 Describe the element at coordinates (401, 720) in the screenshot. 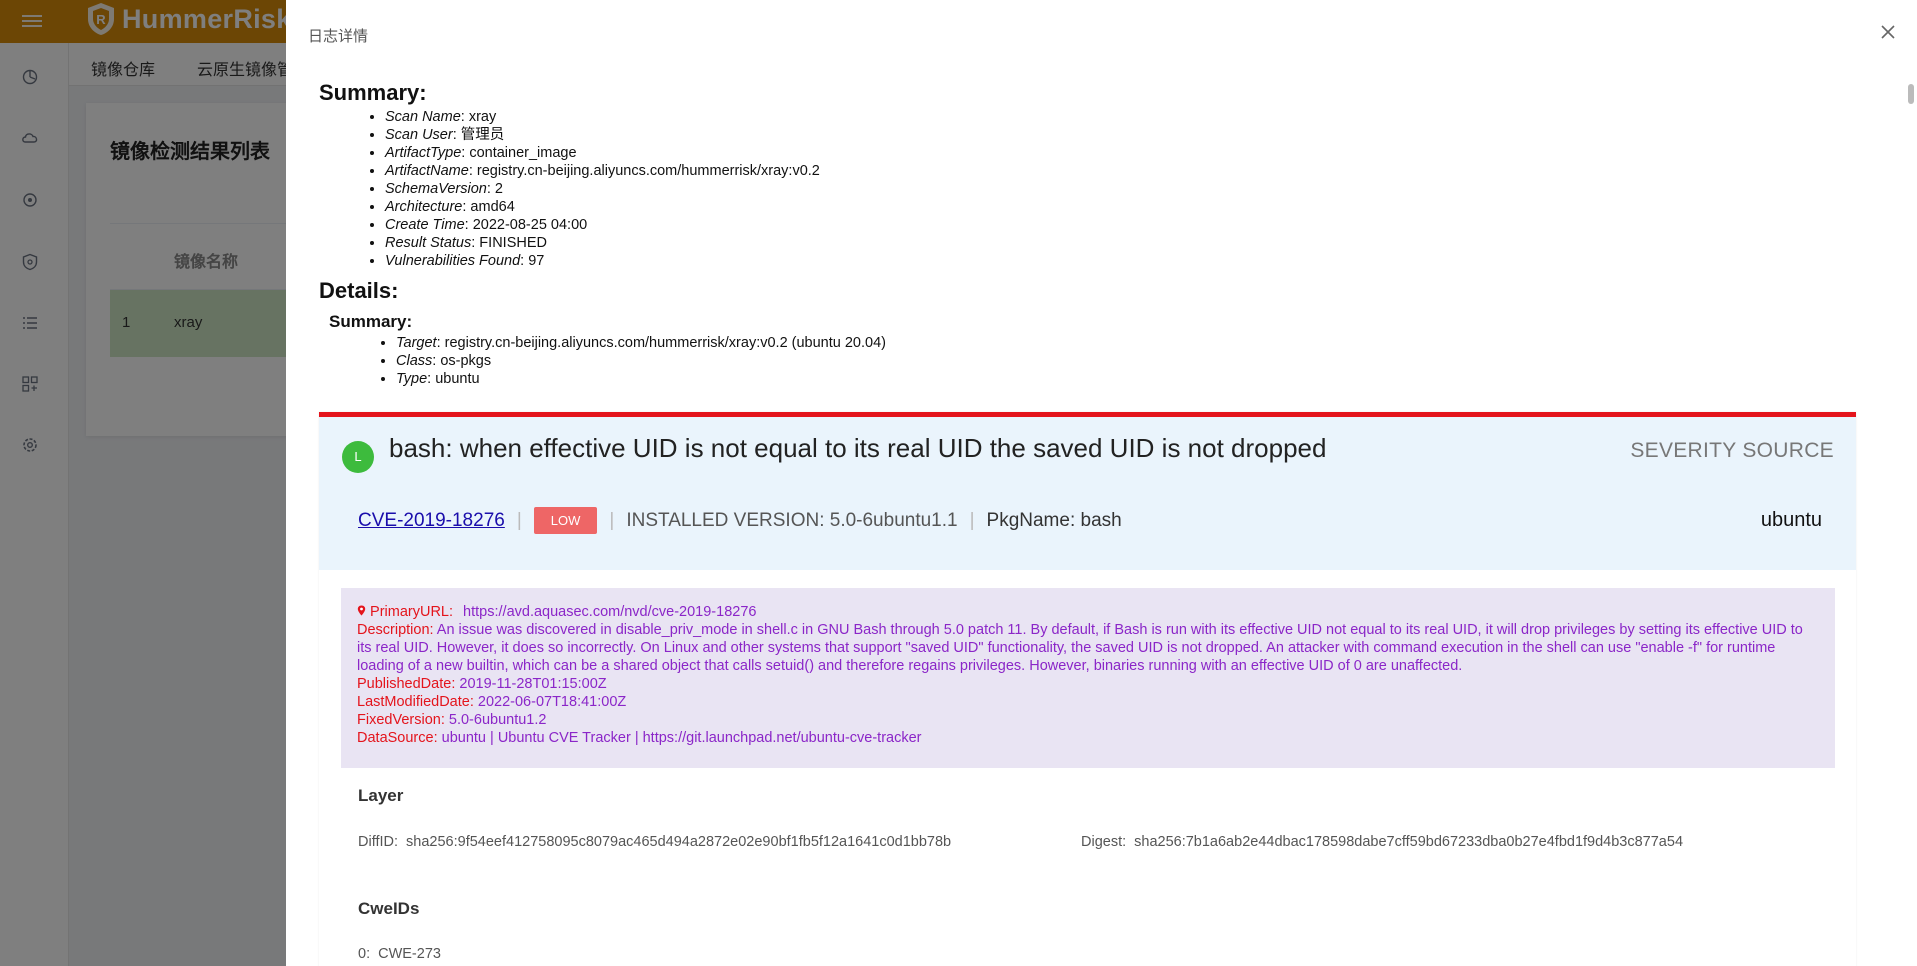

I see `fixed-version-label: FixedVersion:` at that location.